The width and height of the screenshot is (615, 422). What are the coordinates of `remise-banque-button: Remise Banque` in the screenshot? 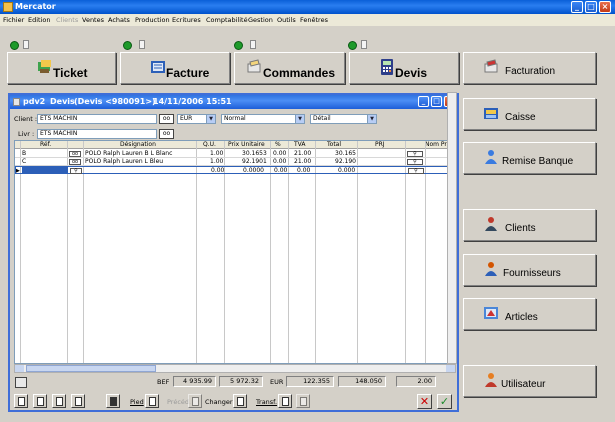 It's located at (529, 158).